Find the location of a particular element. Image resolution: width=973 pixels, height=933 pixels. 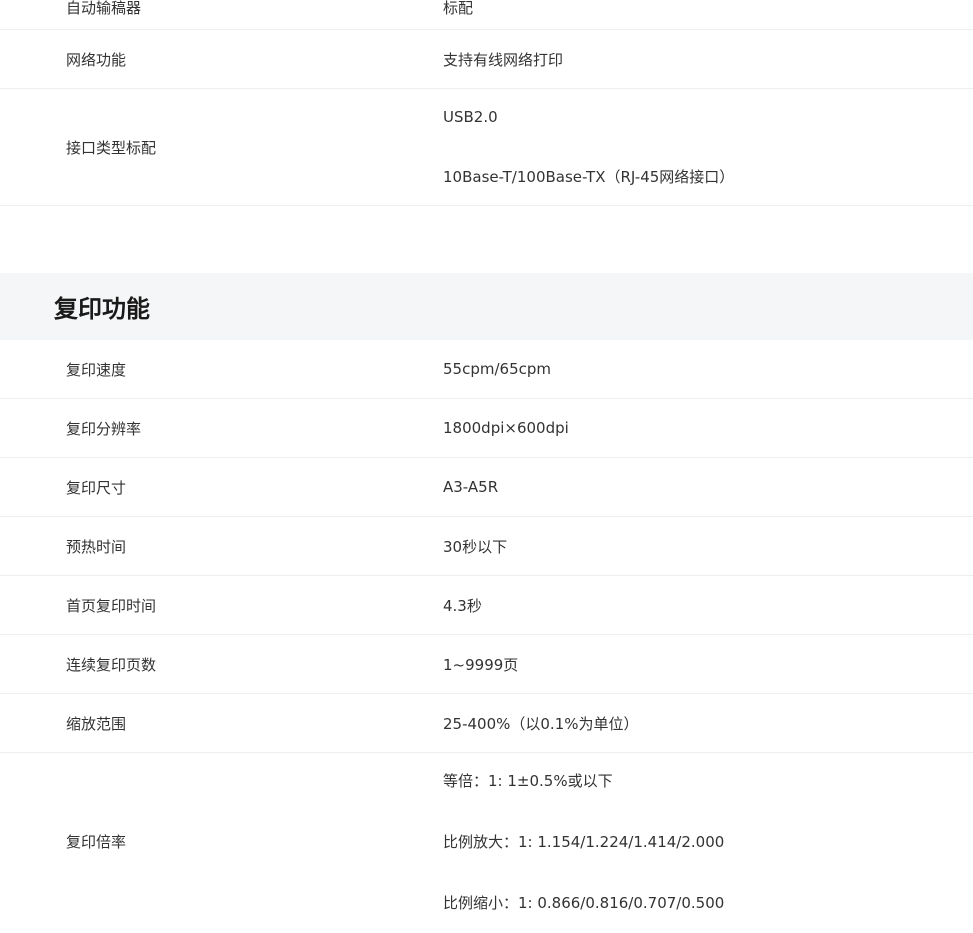

spec-value: 1800dpi×600dpi is located at coordinates (708, 428).